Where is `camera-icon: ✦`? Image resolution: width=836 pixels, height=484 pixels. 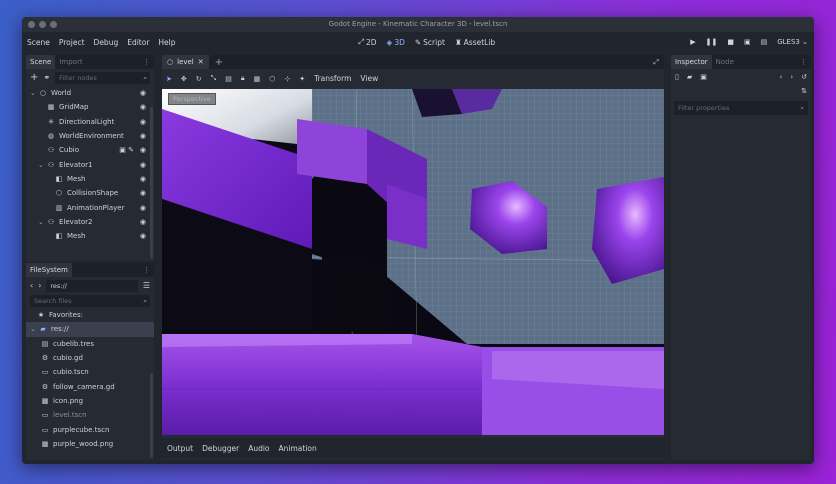
camera-icon: ✦ is located at coordinates (302, 79).